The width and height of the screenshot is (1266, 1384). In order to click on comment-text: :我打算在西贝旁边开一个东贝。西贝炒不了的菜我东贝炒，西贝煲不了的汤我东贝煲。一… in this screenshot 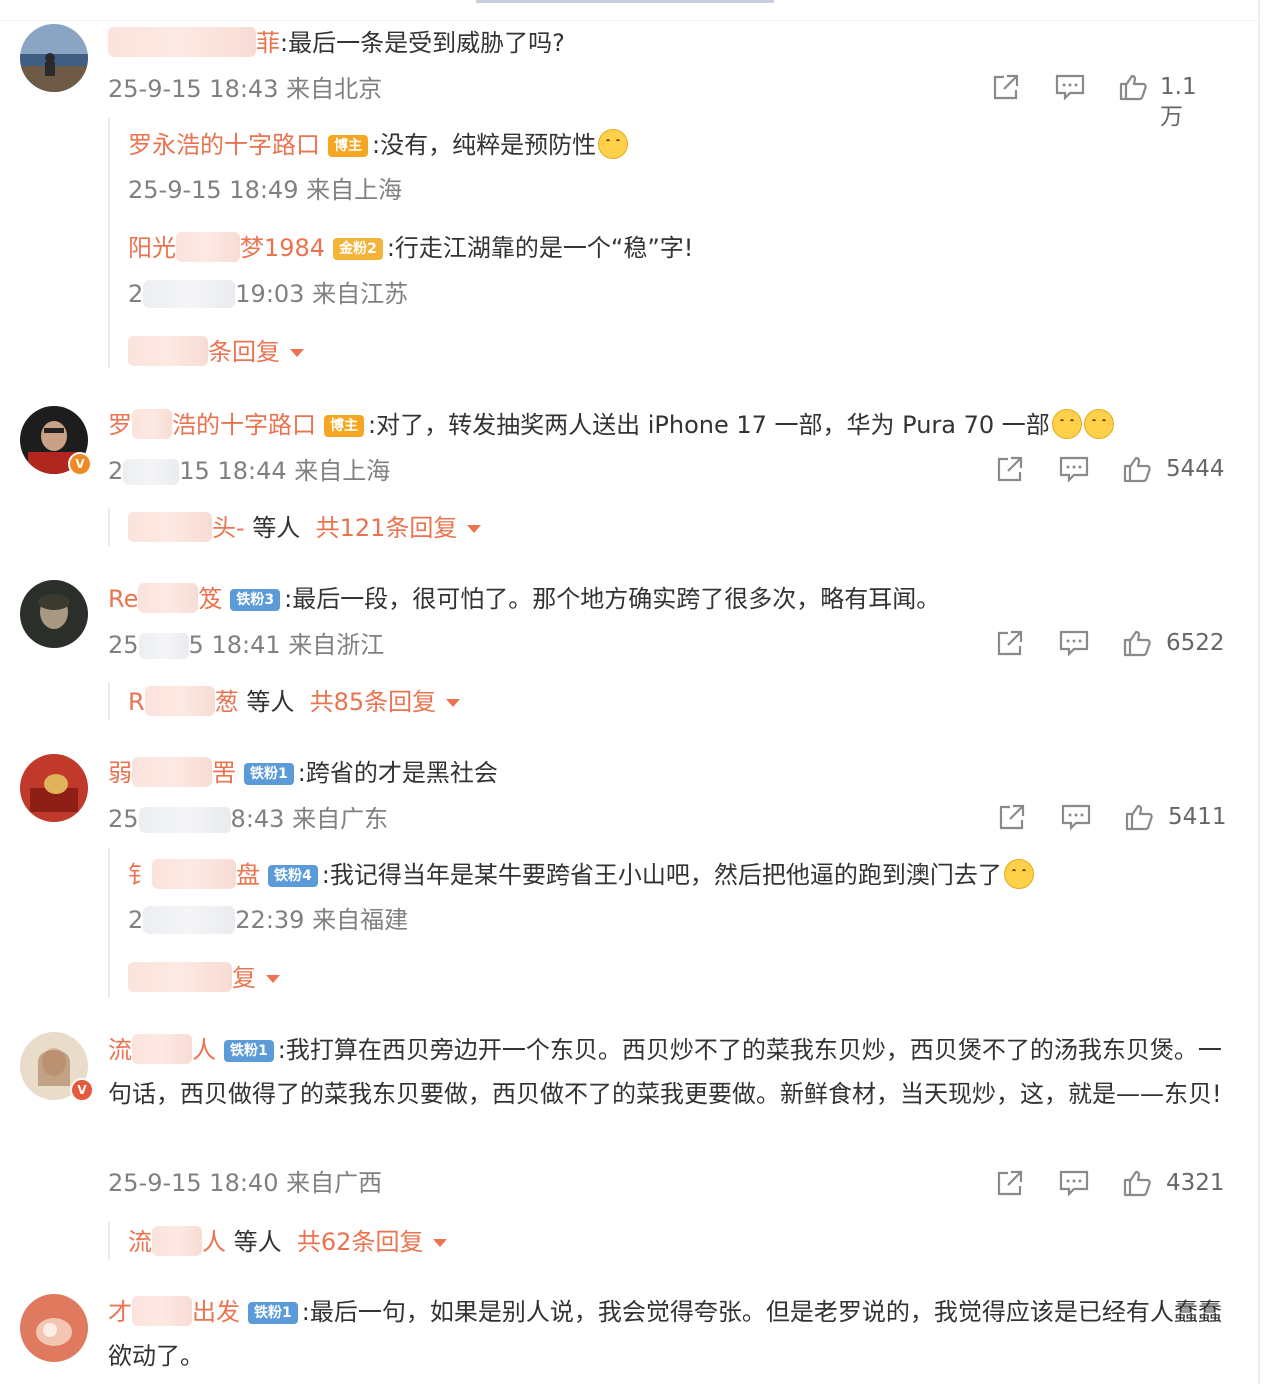, I will do `click(665, 1072)`.